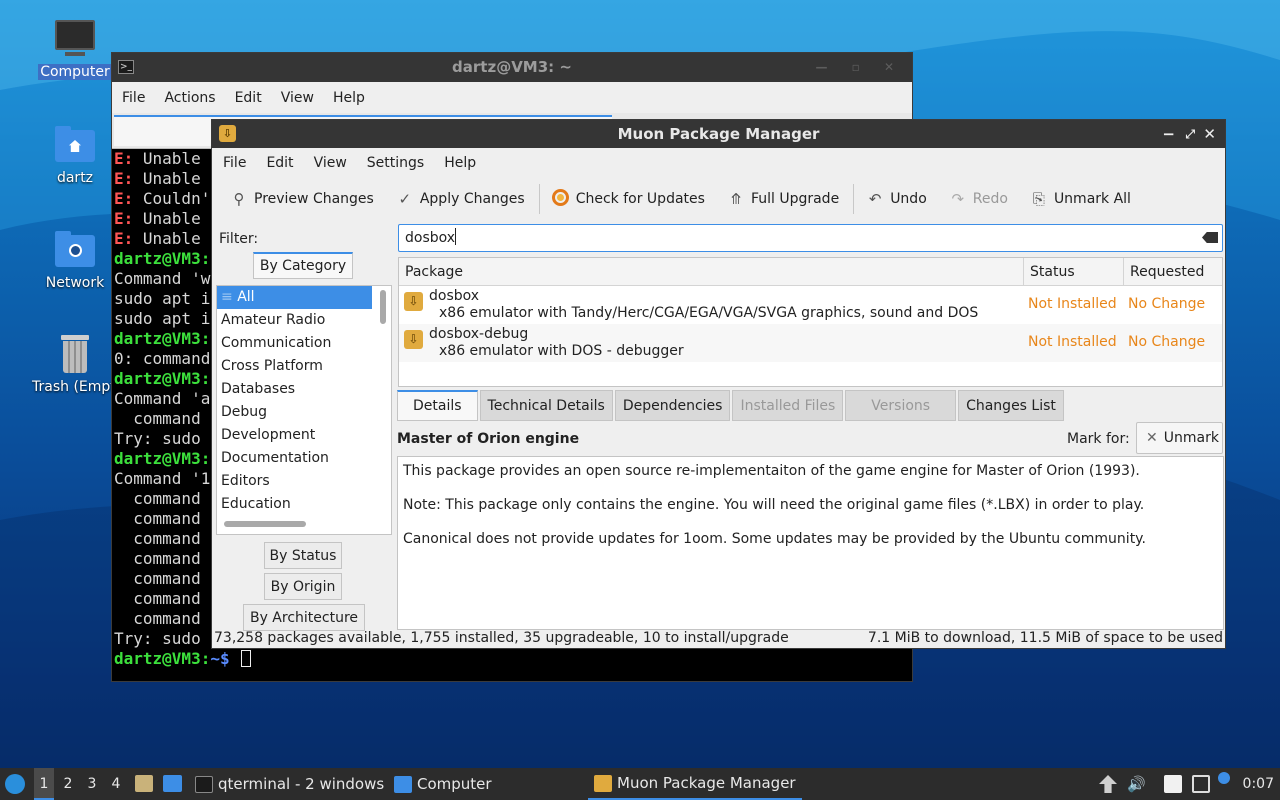 The image size is (1280, 800). Describe the element at coordinates (783, 199) in the screenshot. I see `full-upgrade-button: ⤊ Full Upgrade` at that location.